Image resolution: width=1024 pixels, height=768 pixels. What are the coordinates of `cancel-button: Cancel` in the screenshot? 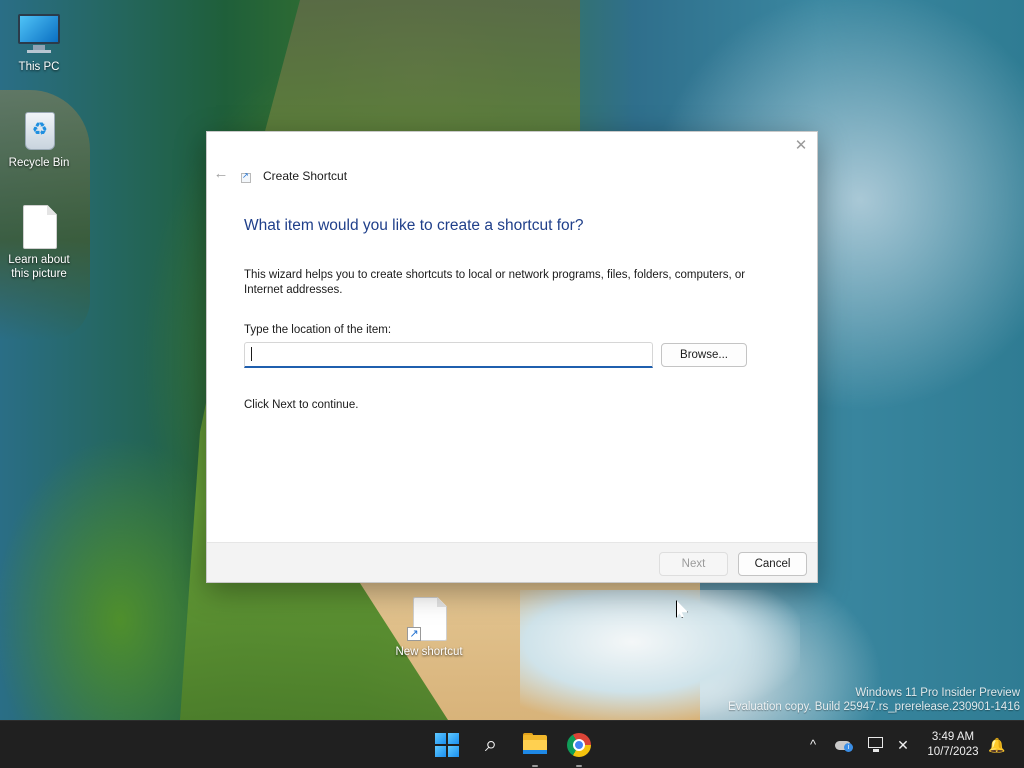 It's located at (772, 564).